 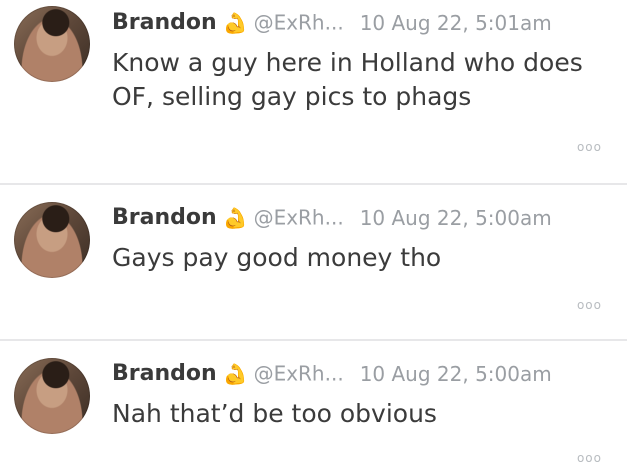 I want to click on timestamp: 10 Aug 22, 5:01am, so click(x=456, y=23).